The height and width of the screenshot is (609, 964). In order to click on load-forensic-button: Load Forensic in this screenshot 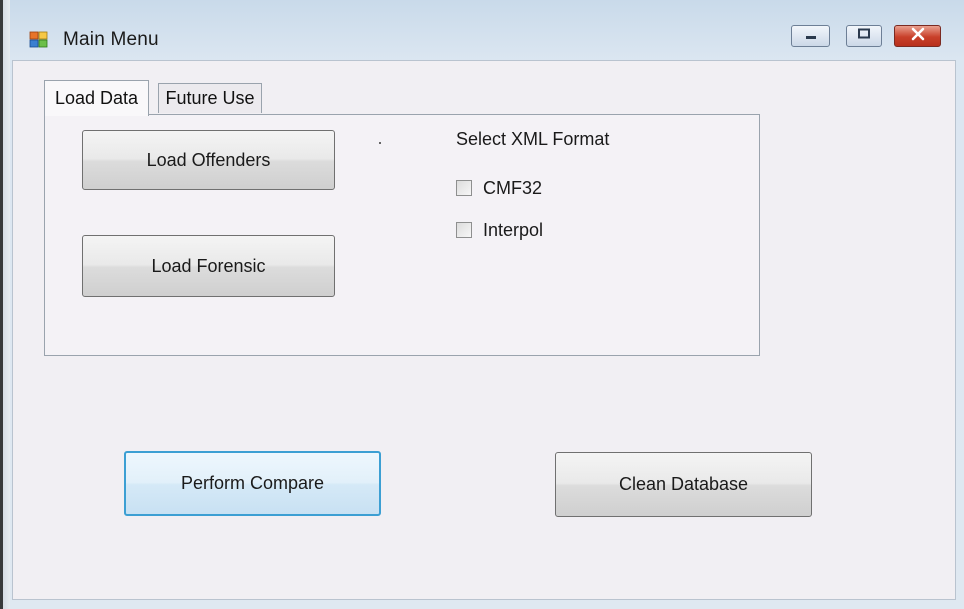, I will do `click(208, 266)`.